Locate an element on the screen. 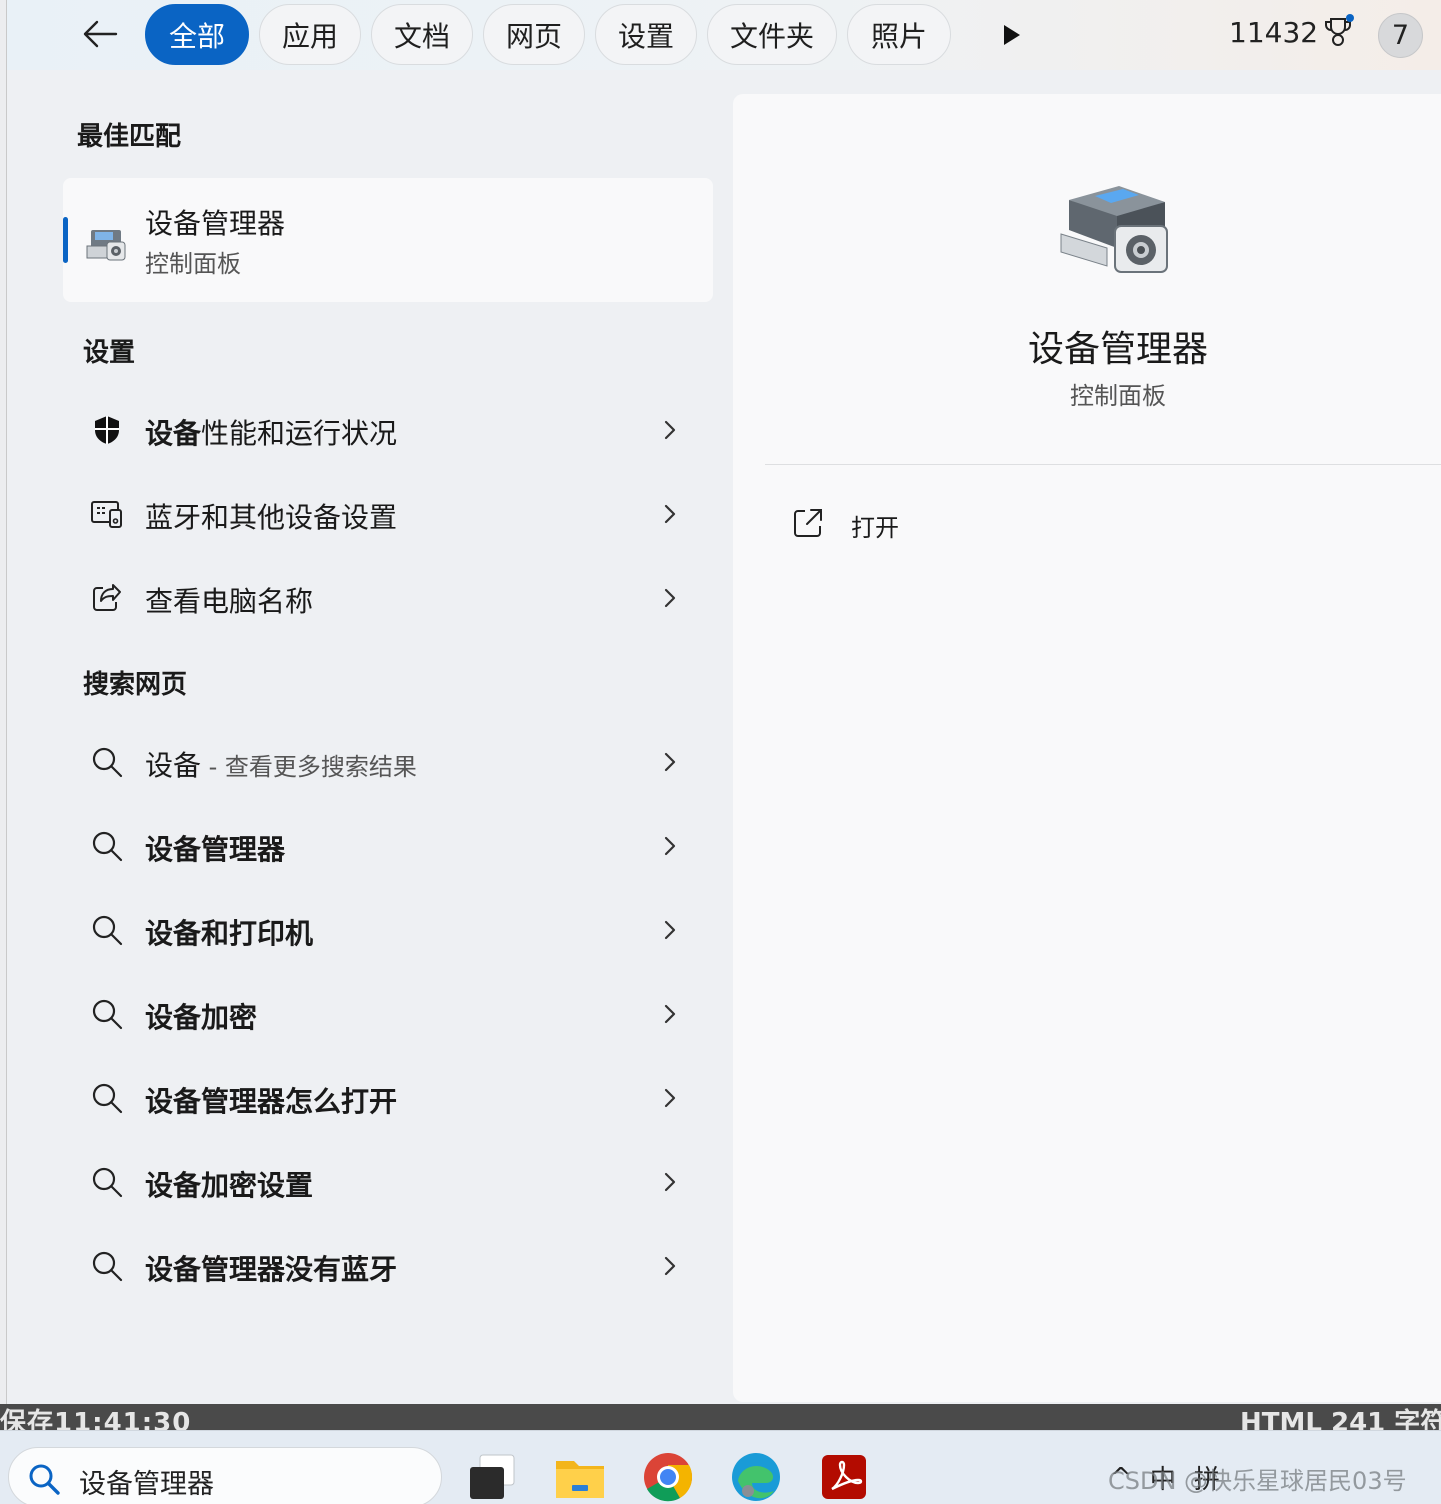  web-result-bold: 设备管理器 is located at coordinates (215, 849).